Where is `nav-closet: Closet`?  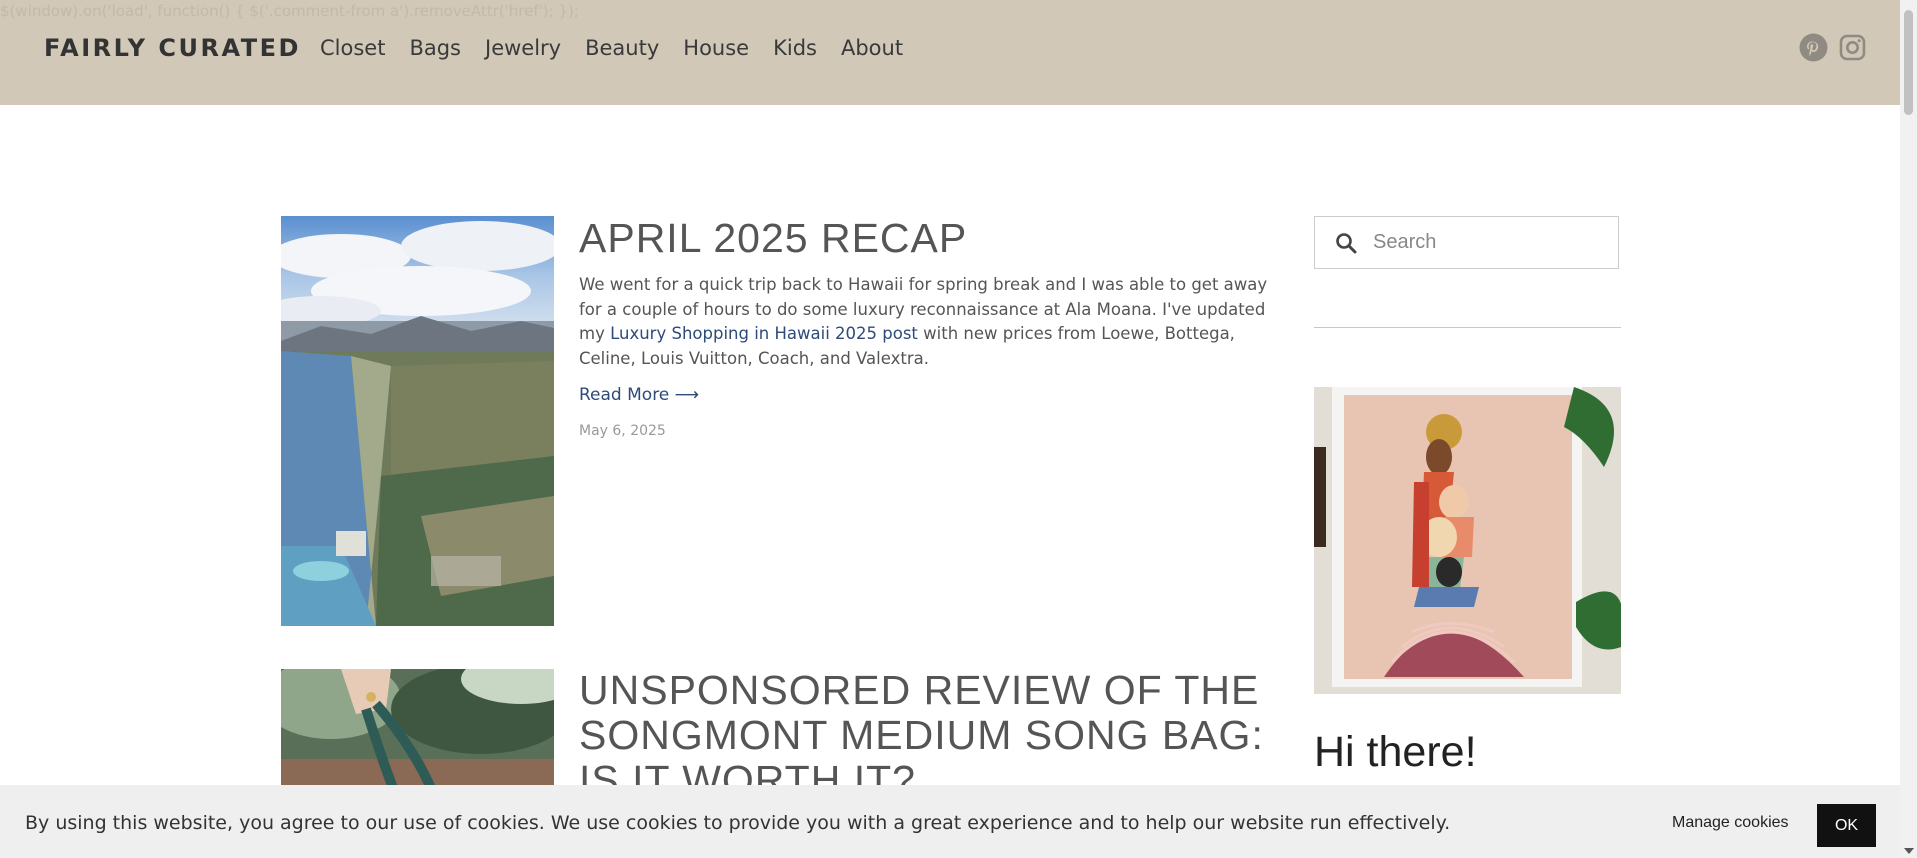 nav-closet: Closet is located at coordinates (352, 48).